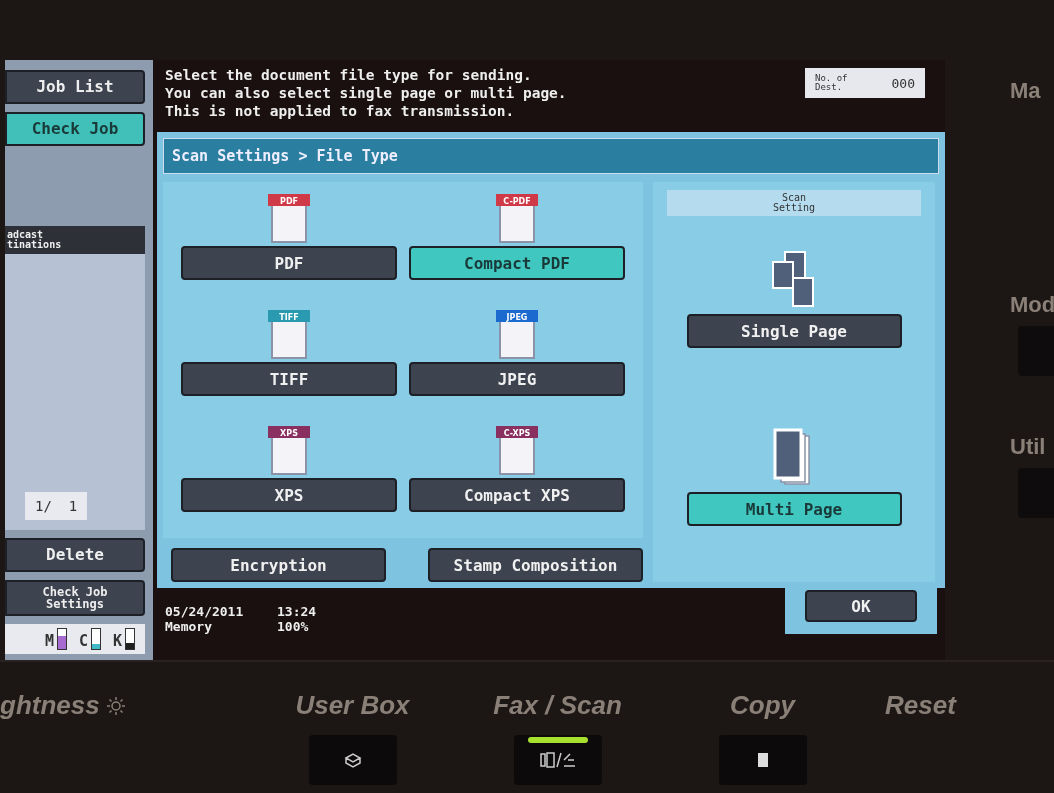  What do you see at coordinates (1028, 447) in the screenshot?
I see `panel-label: Util` at bounding box center [1028, 447].